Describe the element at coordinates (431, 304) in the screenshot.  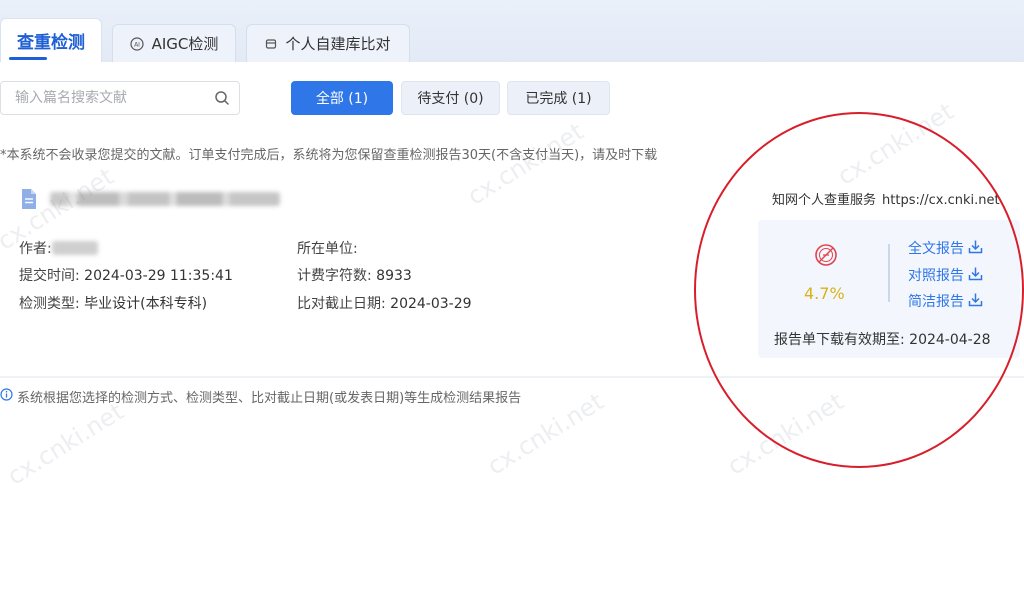
I see `cutoff-date-value: 2024-03-29` at that location.